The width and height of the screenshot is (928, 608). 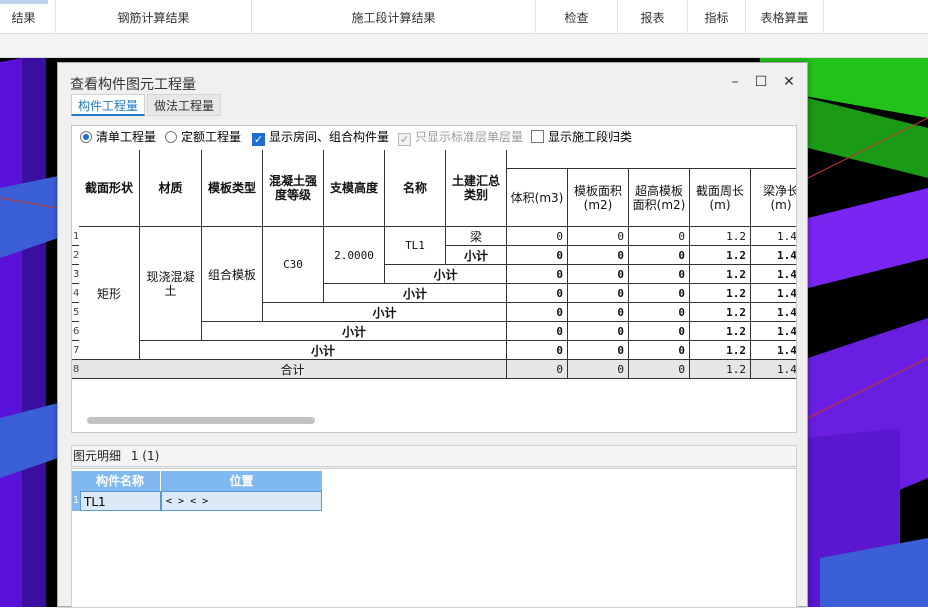 What do you see at coordinates (293, 188) in the screenshot?
I see `header-concrete-grade: 混凝土强度等级` at bounding box center [293, 188].